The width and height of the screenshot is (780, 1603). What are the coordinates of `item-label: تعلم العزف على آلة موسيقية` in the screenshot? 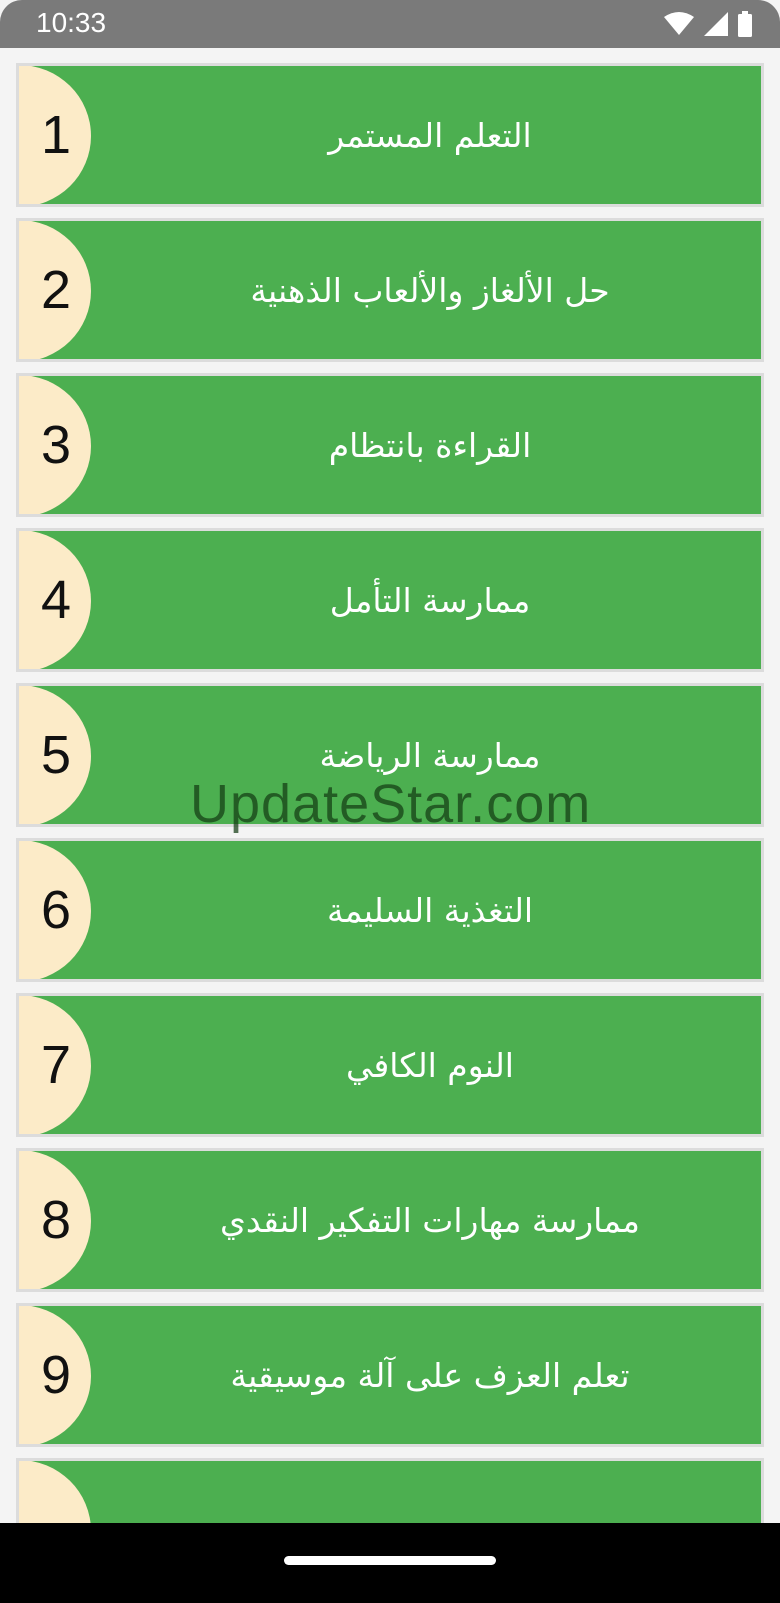 It's located at (430, 1375).